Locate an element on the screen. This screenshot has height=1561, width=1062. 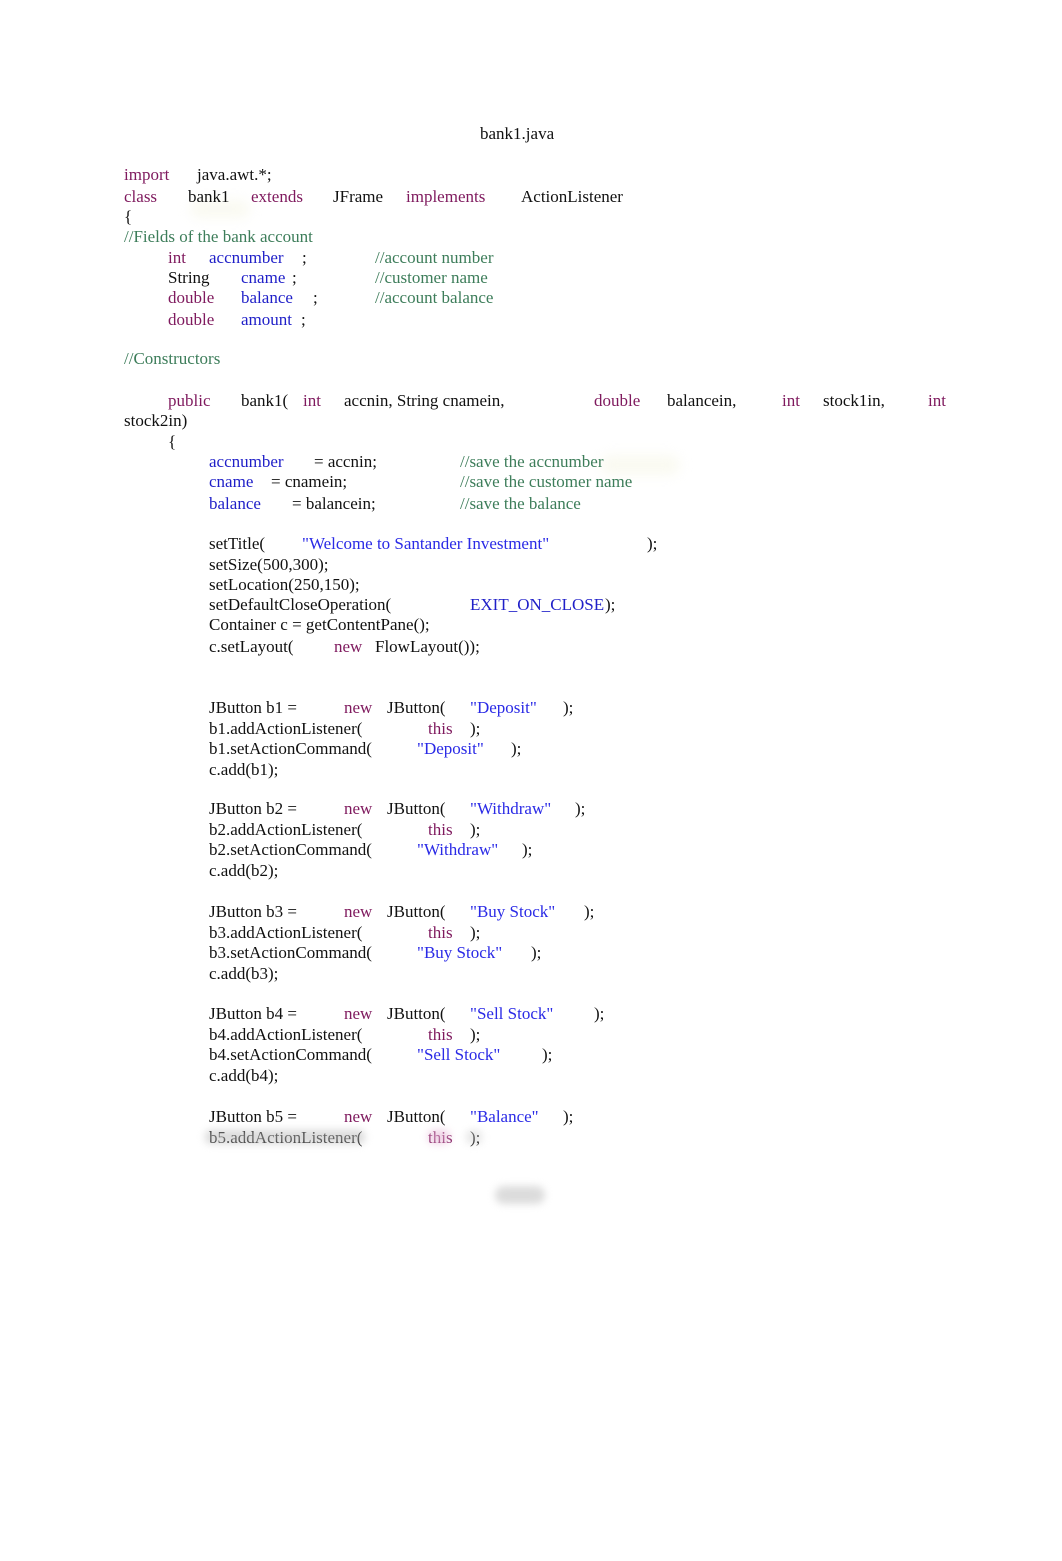
field-name: balance is located at coordinates (267, 297).